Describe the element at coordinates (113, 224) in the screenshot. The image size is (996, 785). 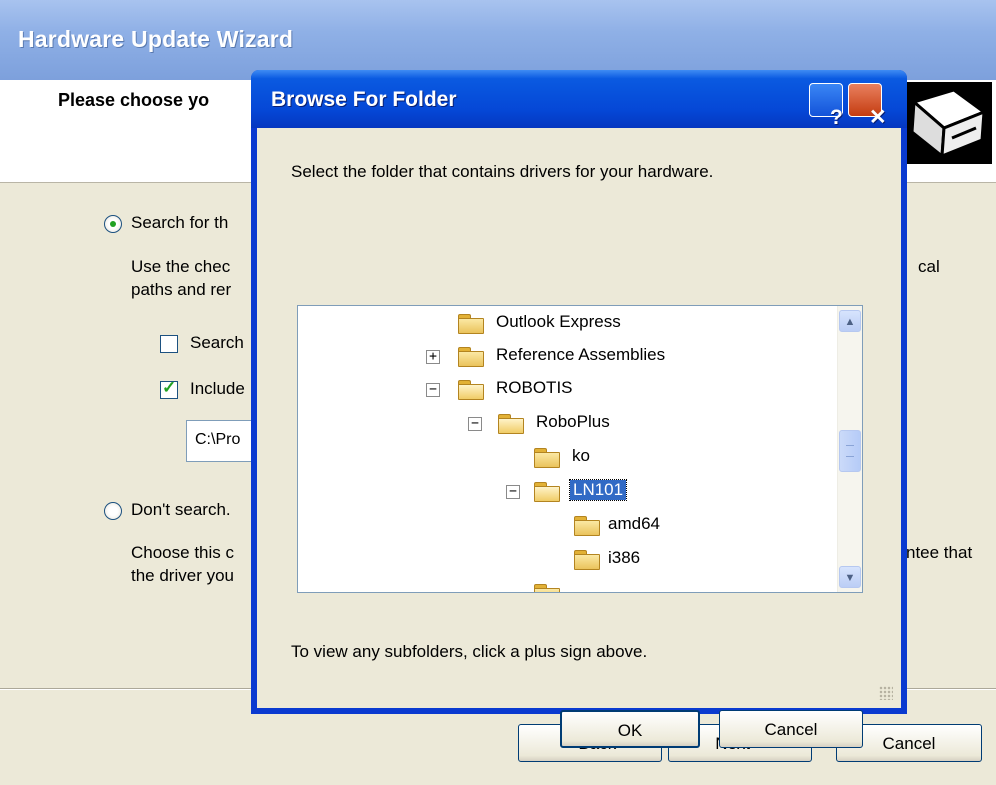
I see `search-radio` at that location.